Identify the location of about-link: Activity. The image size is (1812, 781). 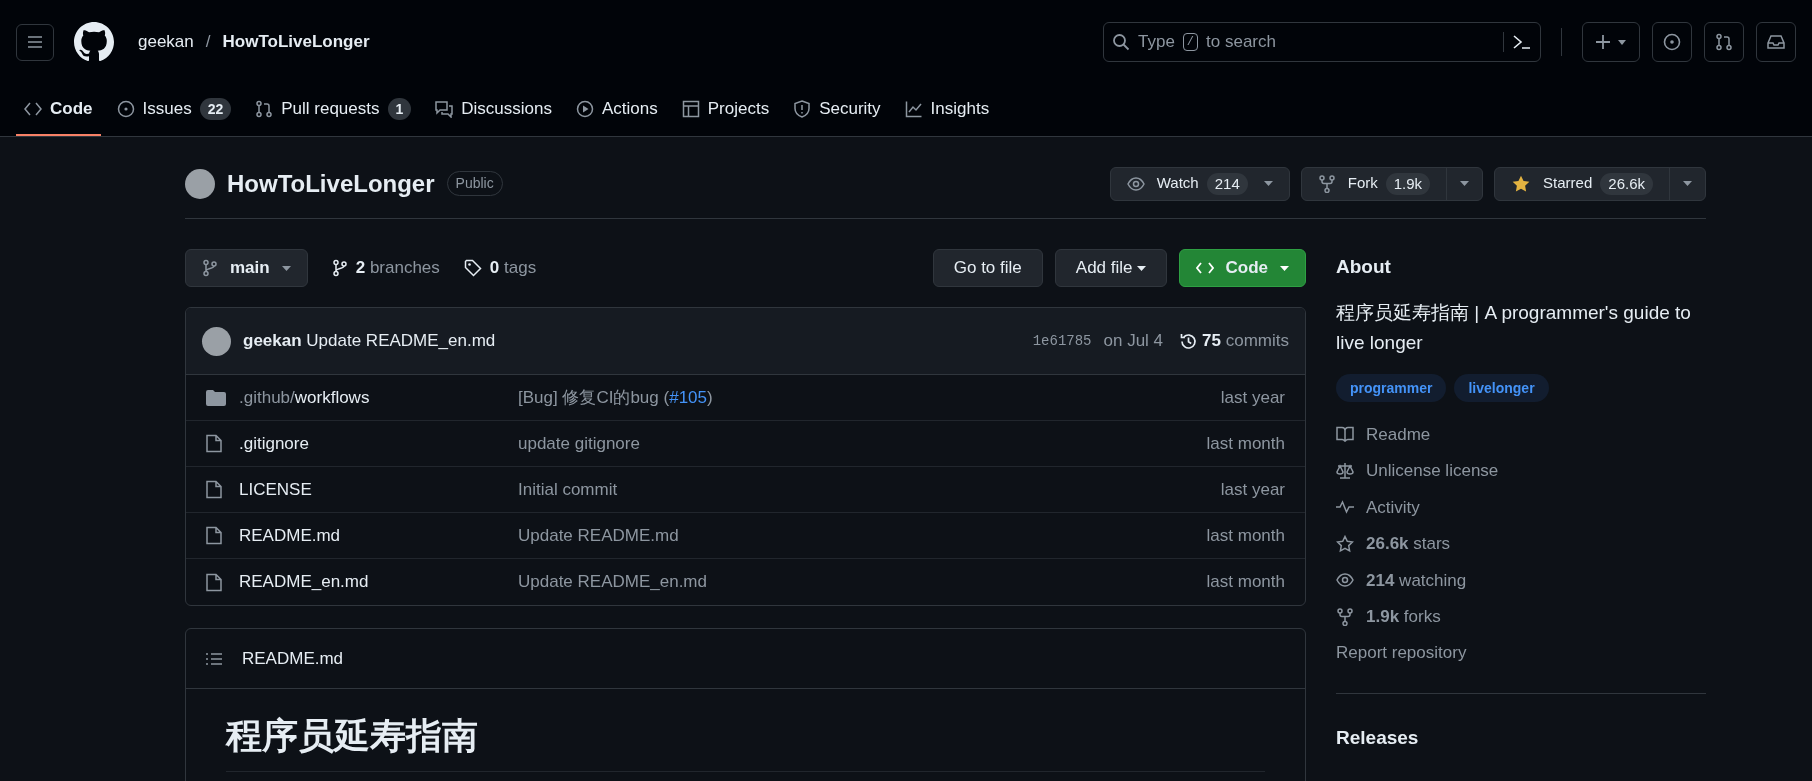
(1393, 507).